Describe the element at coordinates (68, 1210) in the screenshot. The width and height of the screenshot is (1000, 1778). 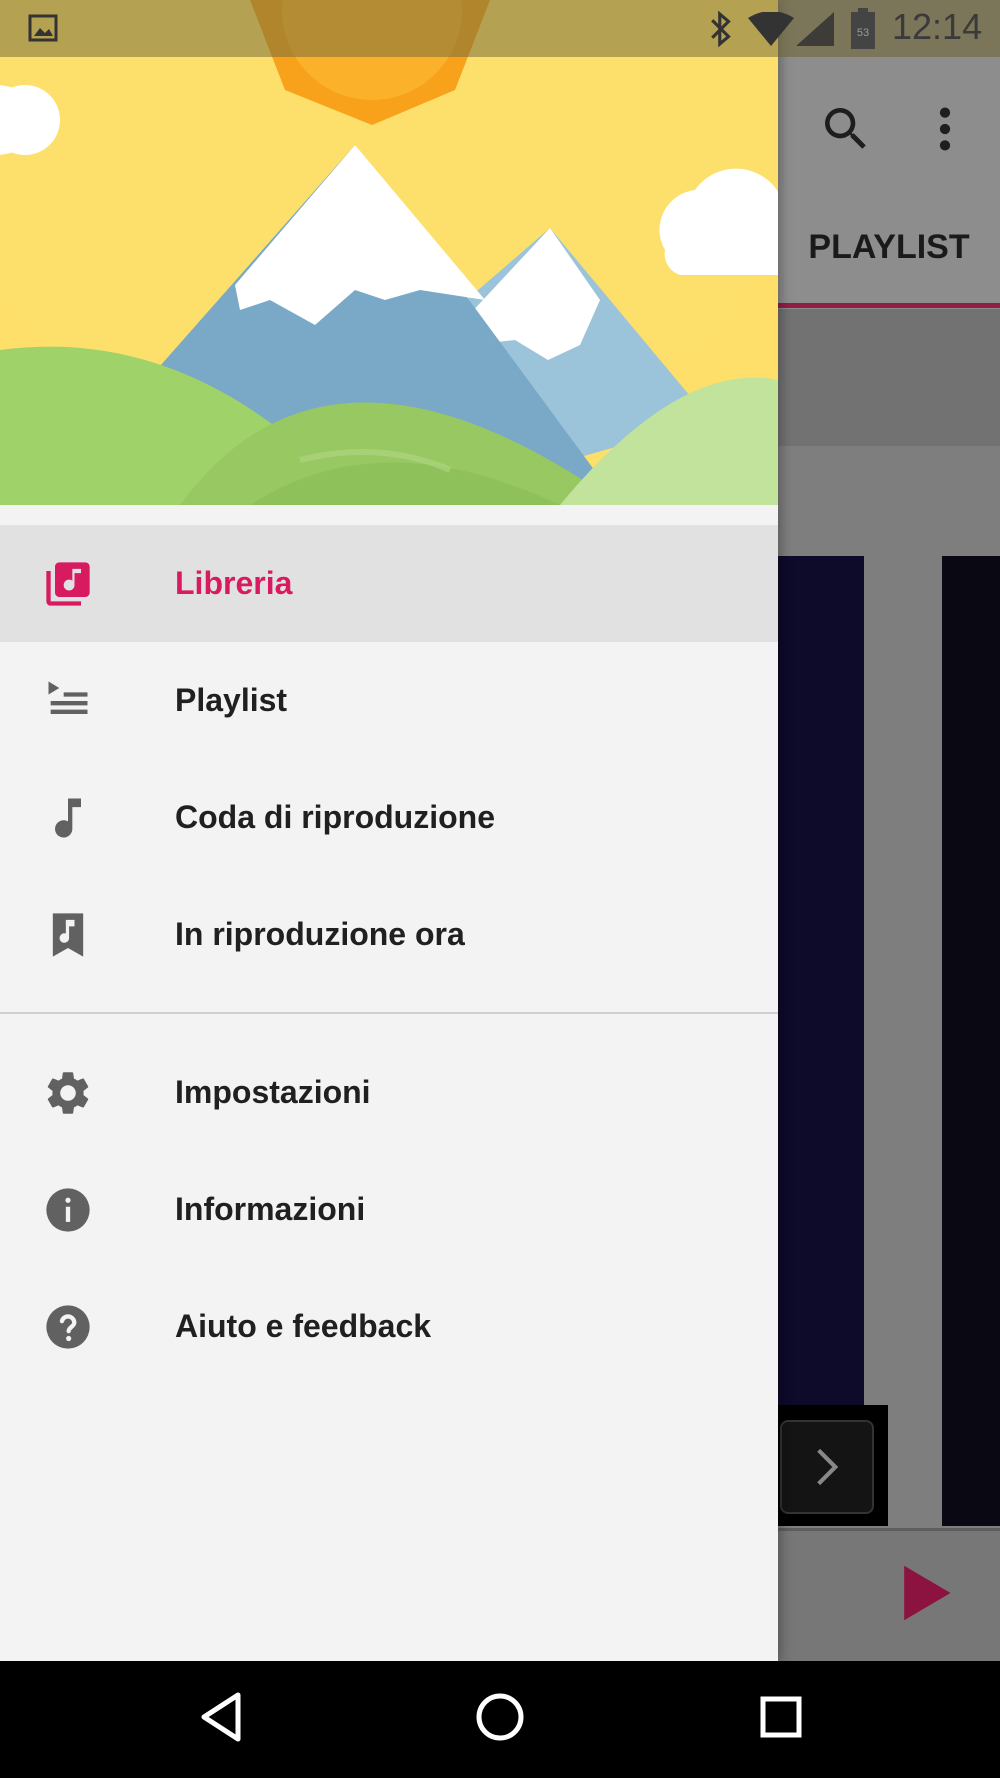
I see `info-icon` at that location.